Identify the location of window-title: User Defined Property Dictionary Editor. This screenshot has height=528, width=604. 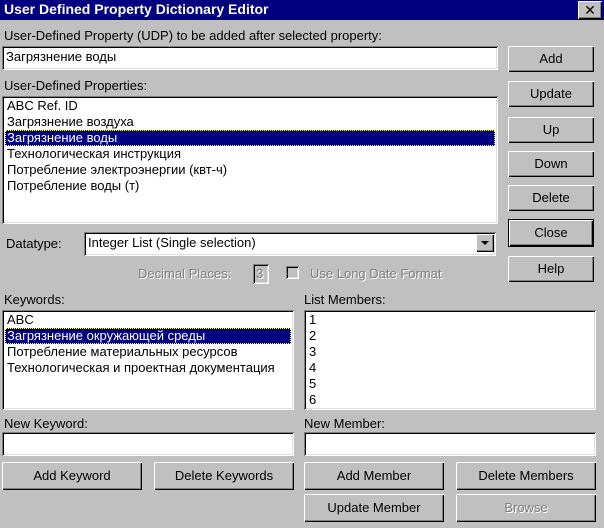
(136, 9).